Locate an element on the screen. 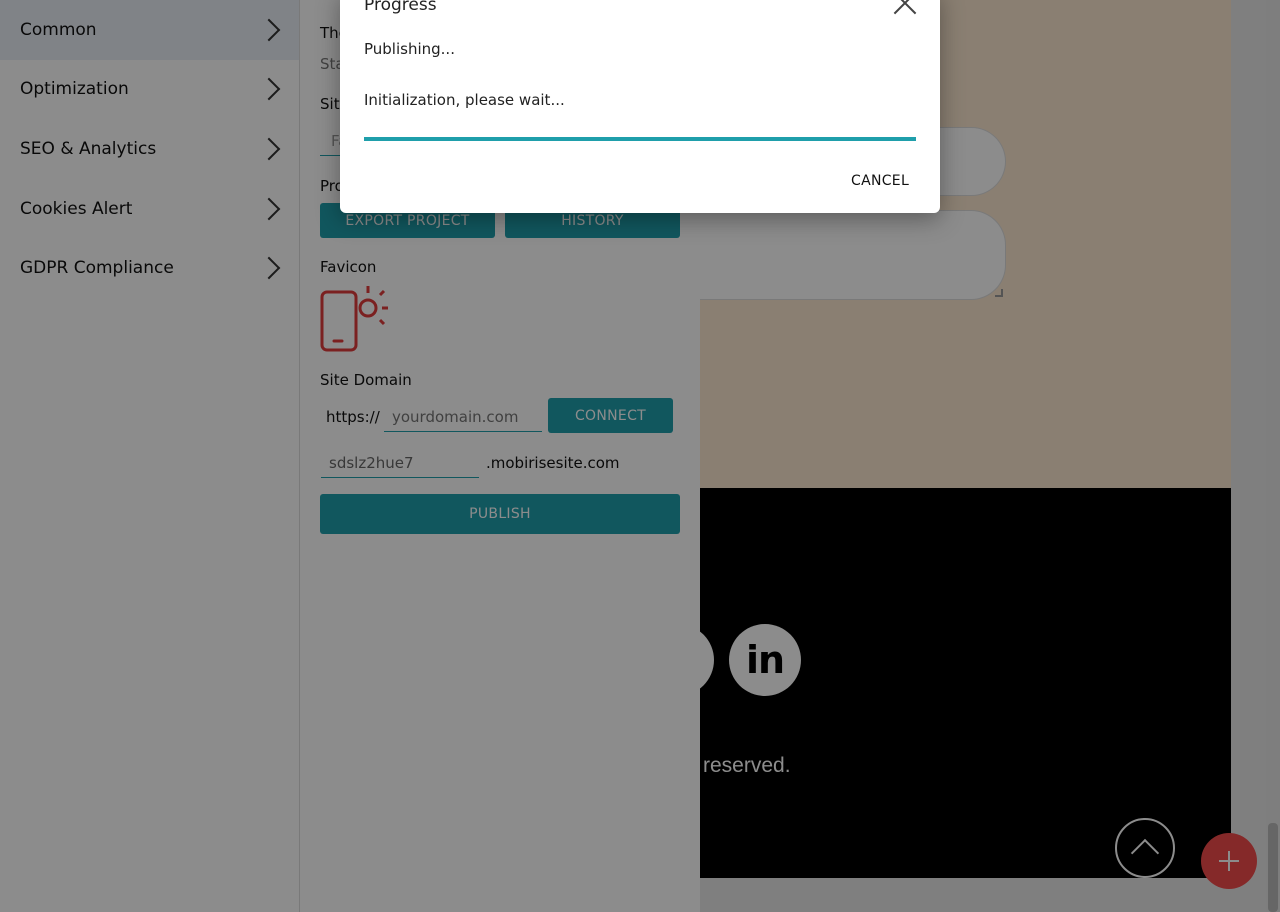 Image resolution: width=1280 pixels, height=912 pixels. cancel-button: CANCEL is located at coordinates (880, 181).